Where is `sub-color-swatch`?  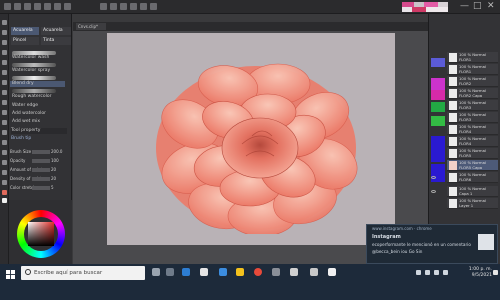 sub-color-swatch is located at coordinates (4, 200).